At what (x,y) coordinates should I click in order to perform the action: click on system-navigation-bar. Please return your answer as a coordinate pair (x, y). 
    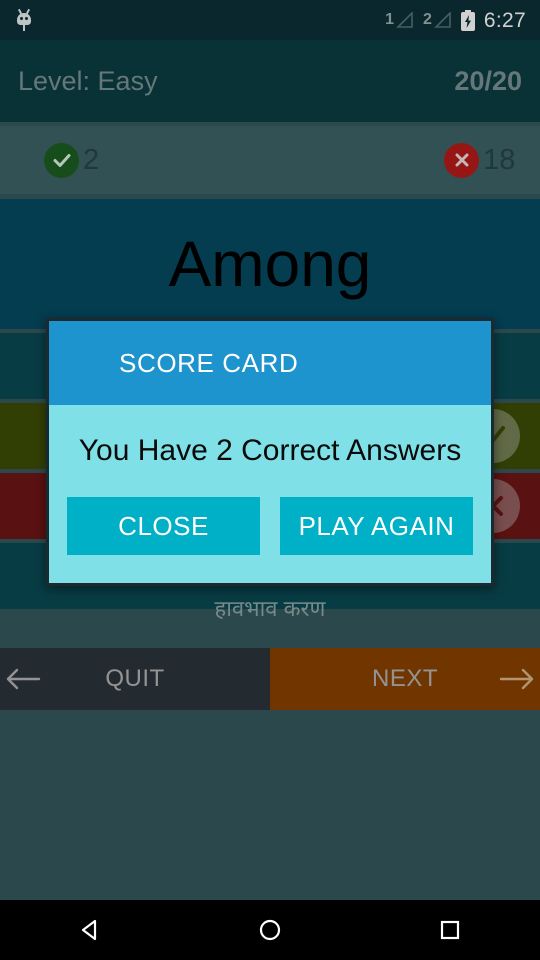
    Looking at the image, I should click on (270, 930).